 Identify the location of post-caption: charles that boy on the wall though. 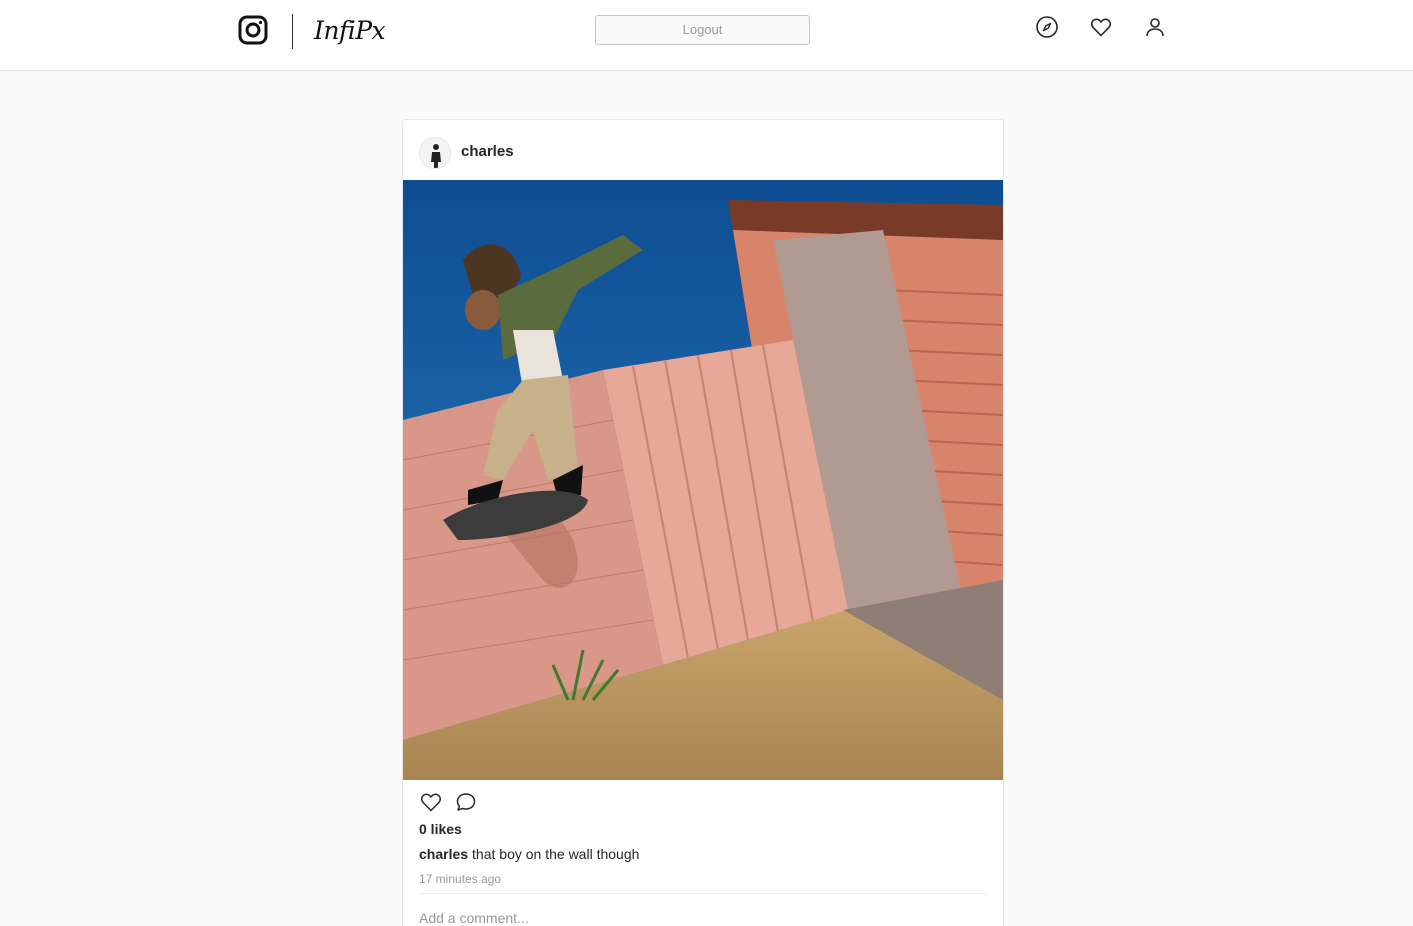
(529, 854).